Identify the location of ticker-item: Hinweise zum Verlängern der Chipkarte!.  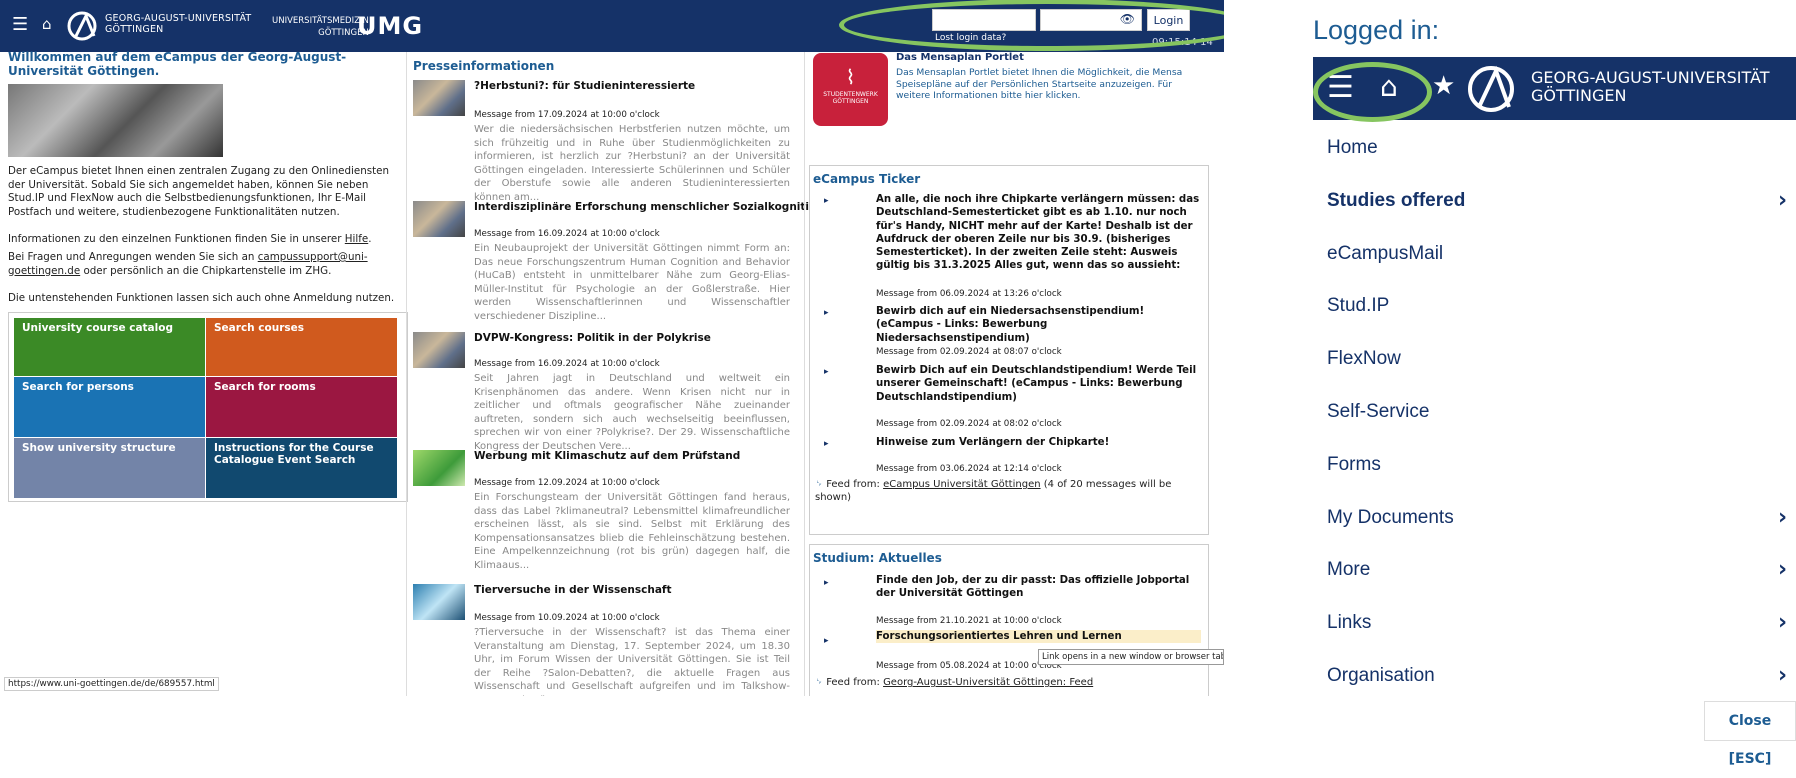
(1038, 442).